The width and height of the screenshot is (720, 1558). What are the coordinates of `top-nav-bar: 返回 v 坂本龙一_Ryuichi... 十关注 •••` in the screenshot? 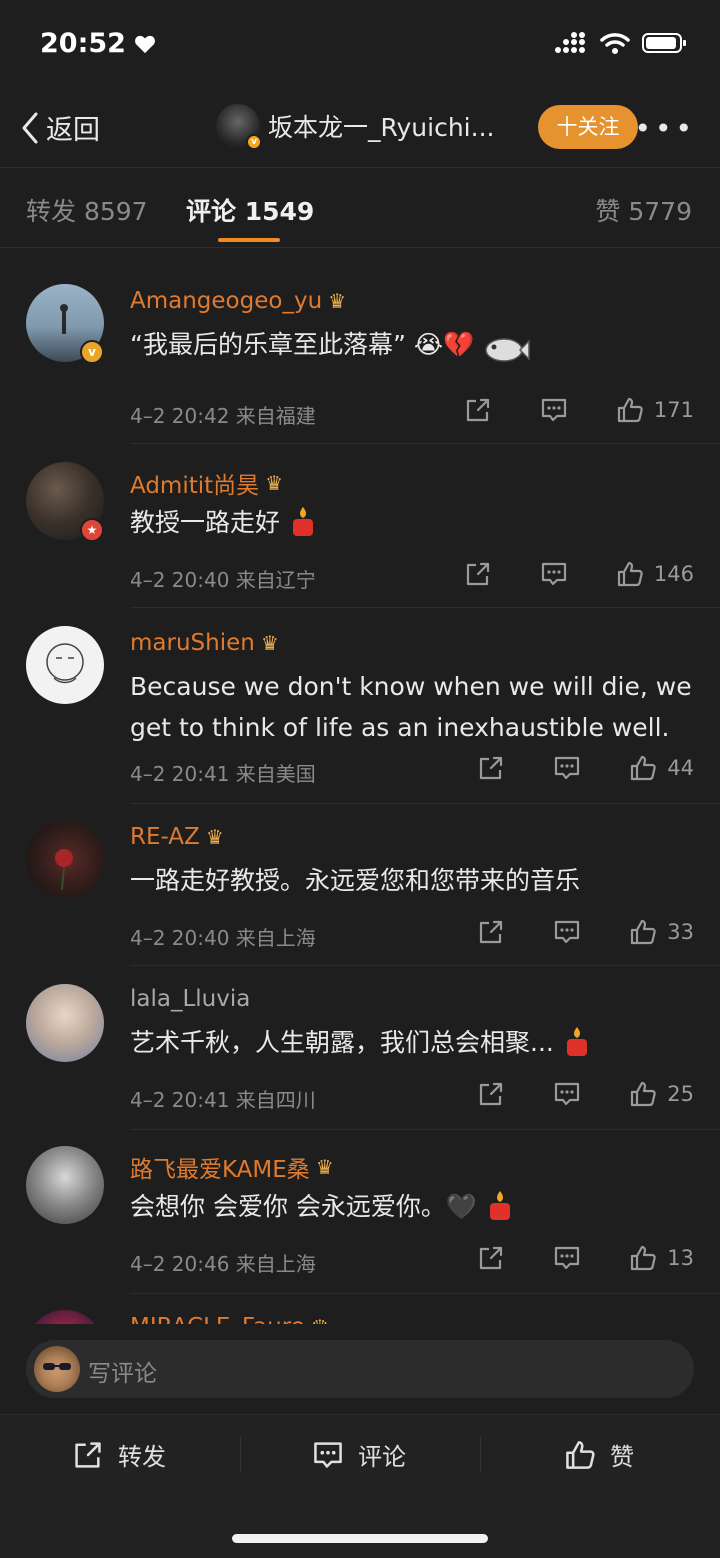 It's located at (360, 130).